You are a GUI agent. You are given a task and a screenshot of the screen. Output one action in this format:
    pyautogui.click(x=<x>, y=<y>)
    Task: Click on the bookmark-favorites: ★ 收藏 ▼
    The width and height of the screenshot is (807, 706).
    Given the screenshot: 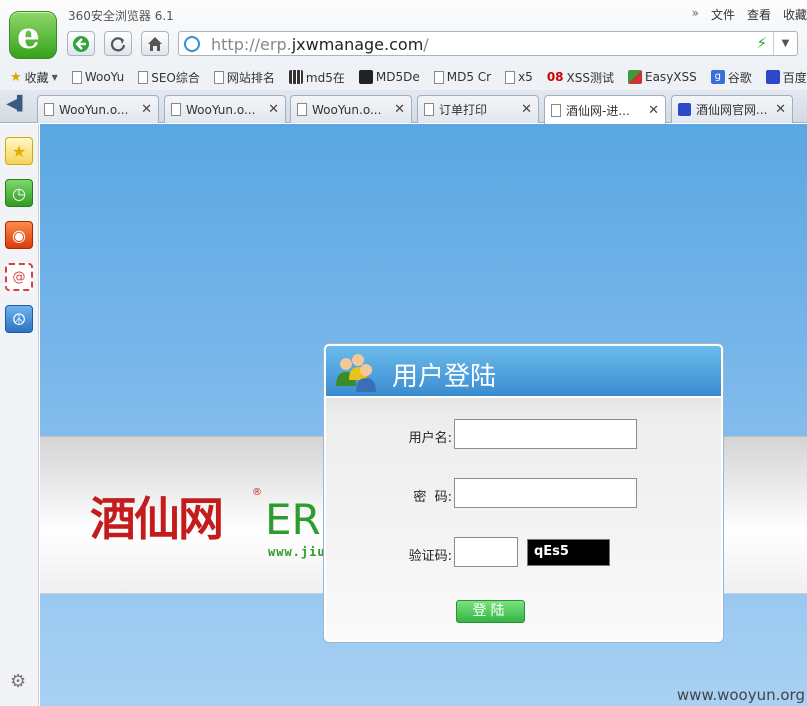 What is the action you would take?
    pyautogui.click(x=34, y=77)
    